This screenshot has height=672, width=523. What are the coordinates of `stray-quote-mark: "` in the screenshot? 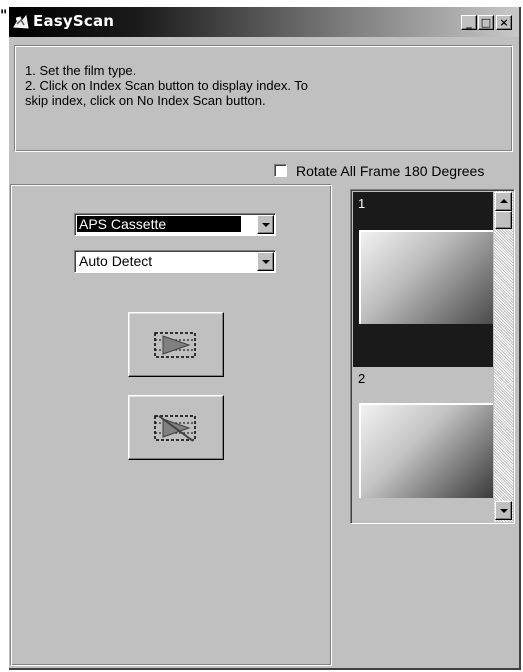 It's located at (4, 16).